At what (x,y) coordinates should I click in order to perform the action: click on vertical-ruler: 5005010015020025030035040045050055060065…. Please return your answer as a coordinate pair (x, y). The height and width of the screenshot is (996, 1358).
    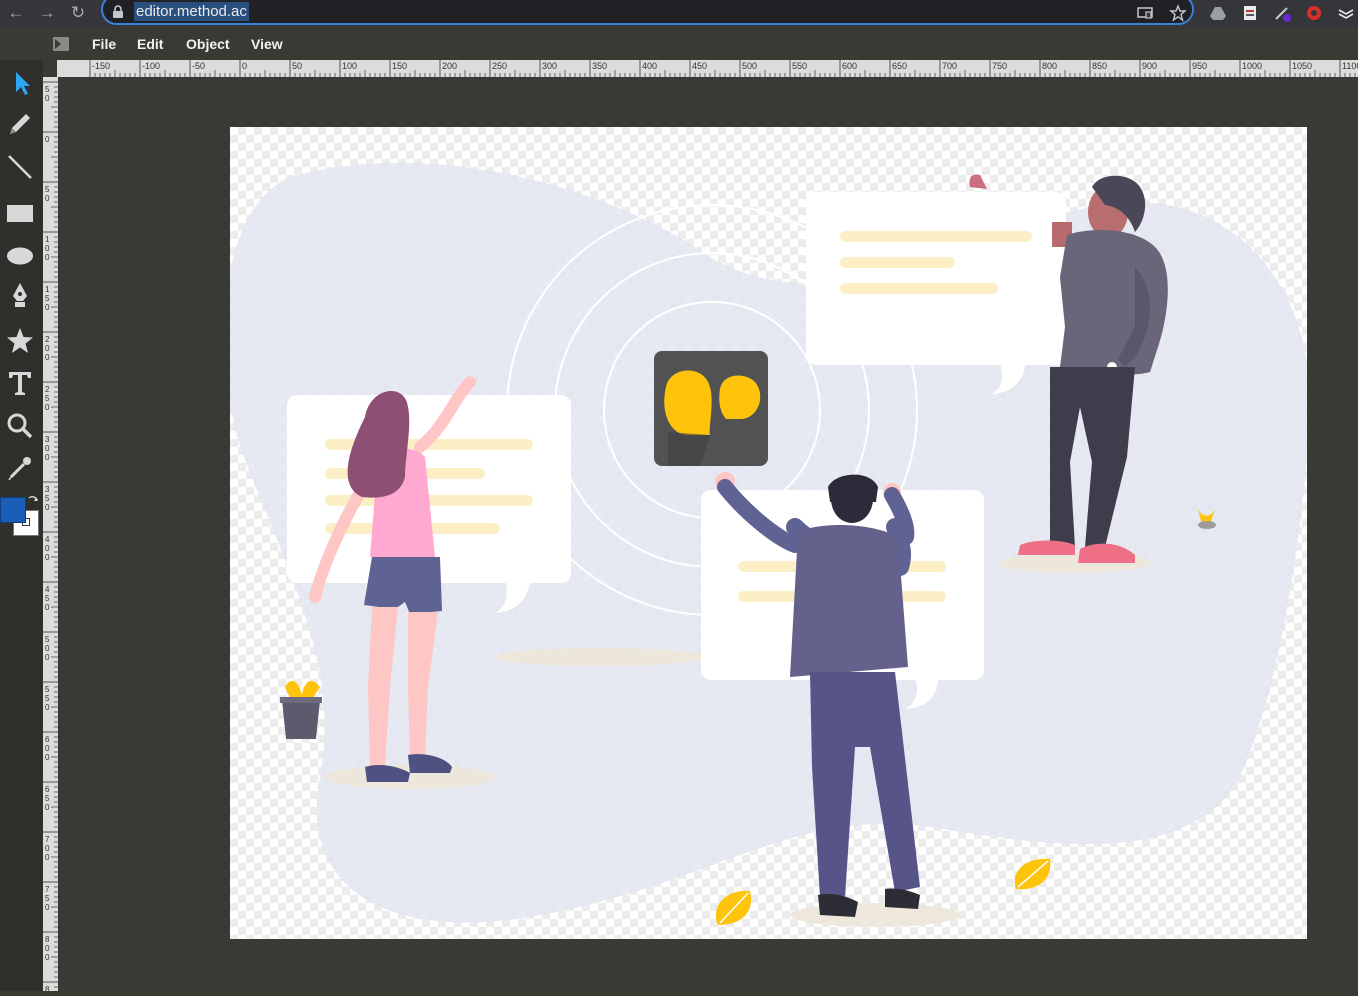
    Looking at the image, I should click on (50, 536).